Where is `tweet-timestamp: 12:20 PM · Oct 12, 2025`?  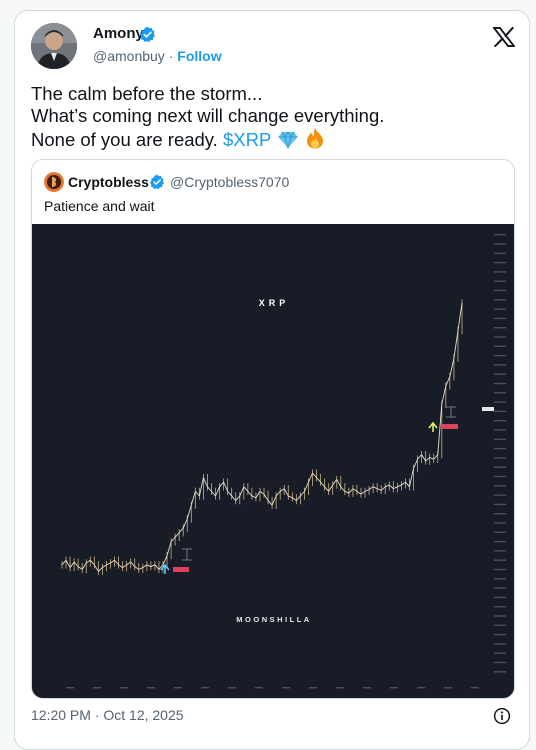
tweet-timestamp: 12:20 PM · Oct 12, 2025 is located at coordinates (107, 715).